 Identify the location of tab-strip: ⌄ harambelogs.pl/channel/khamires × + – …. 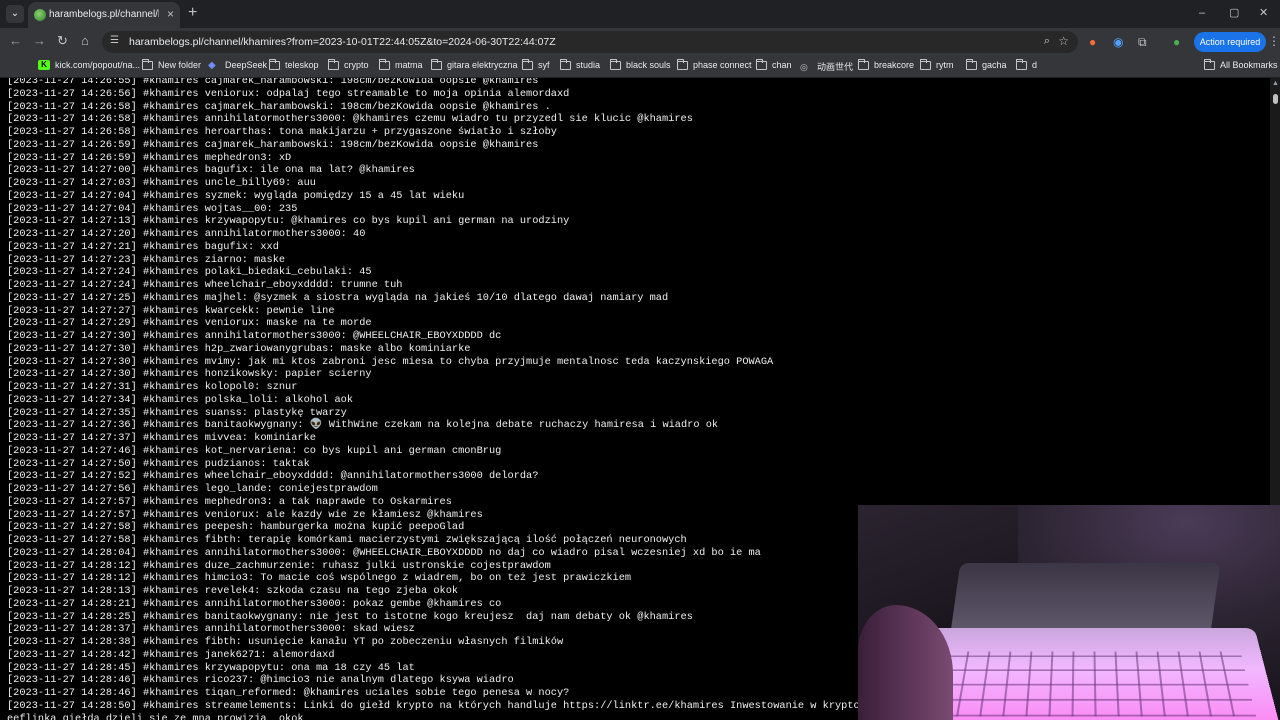
(640, 14).